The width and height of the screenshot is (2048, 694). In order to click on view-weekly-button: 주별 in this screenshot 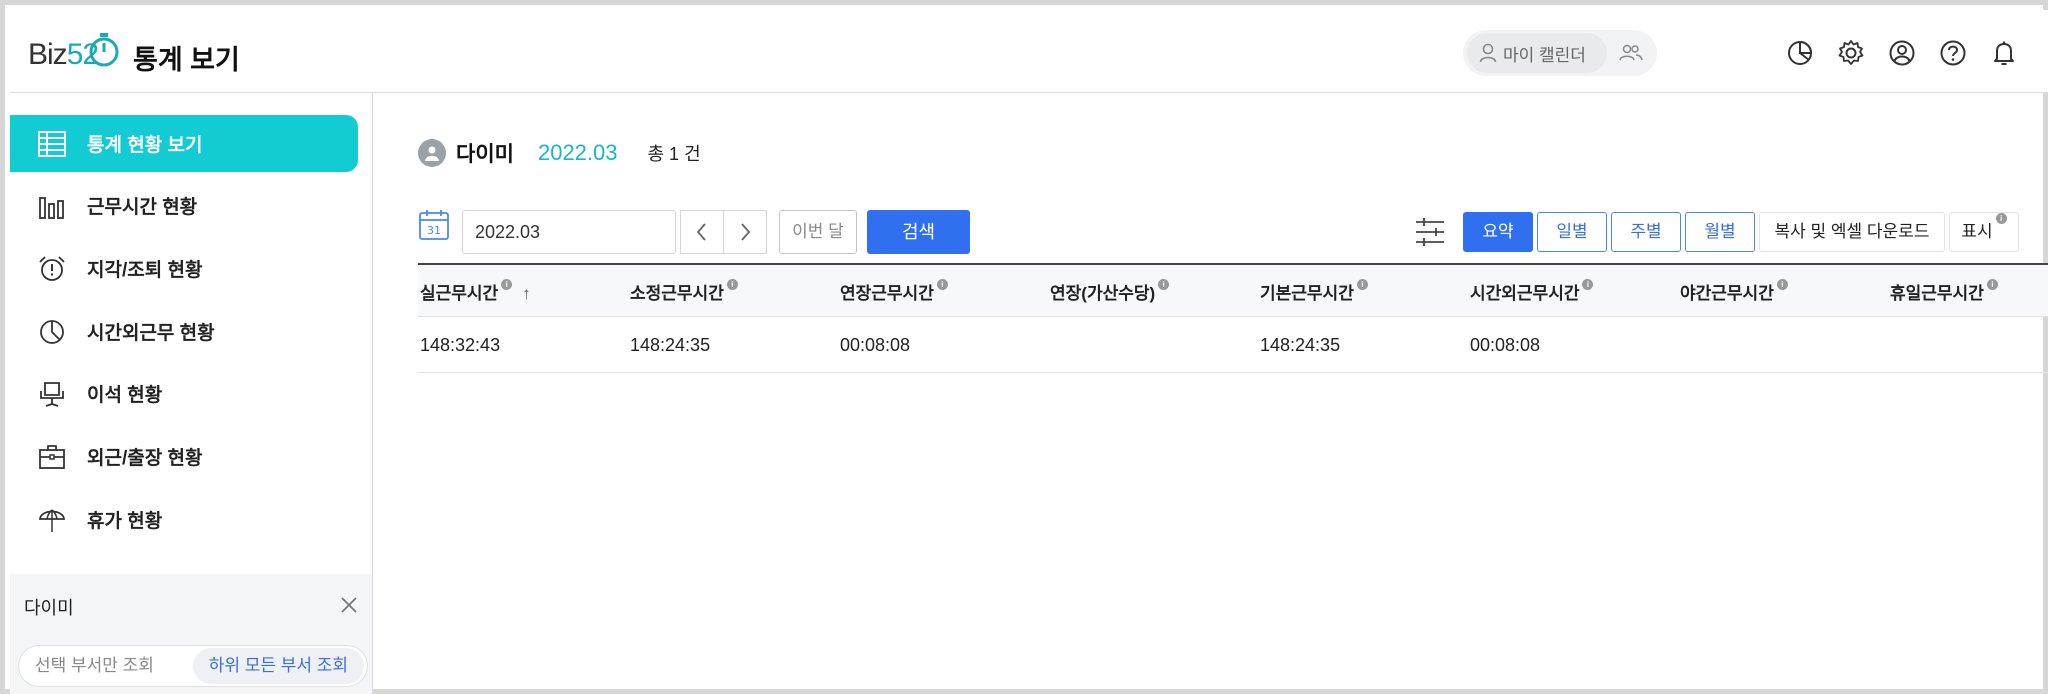, I will do `click(1646, 232)`.